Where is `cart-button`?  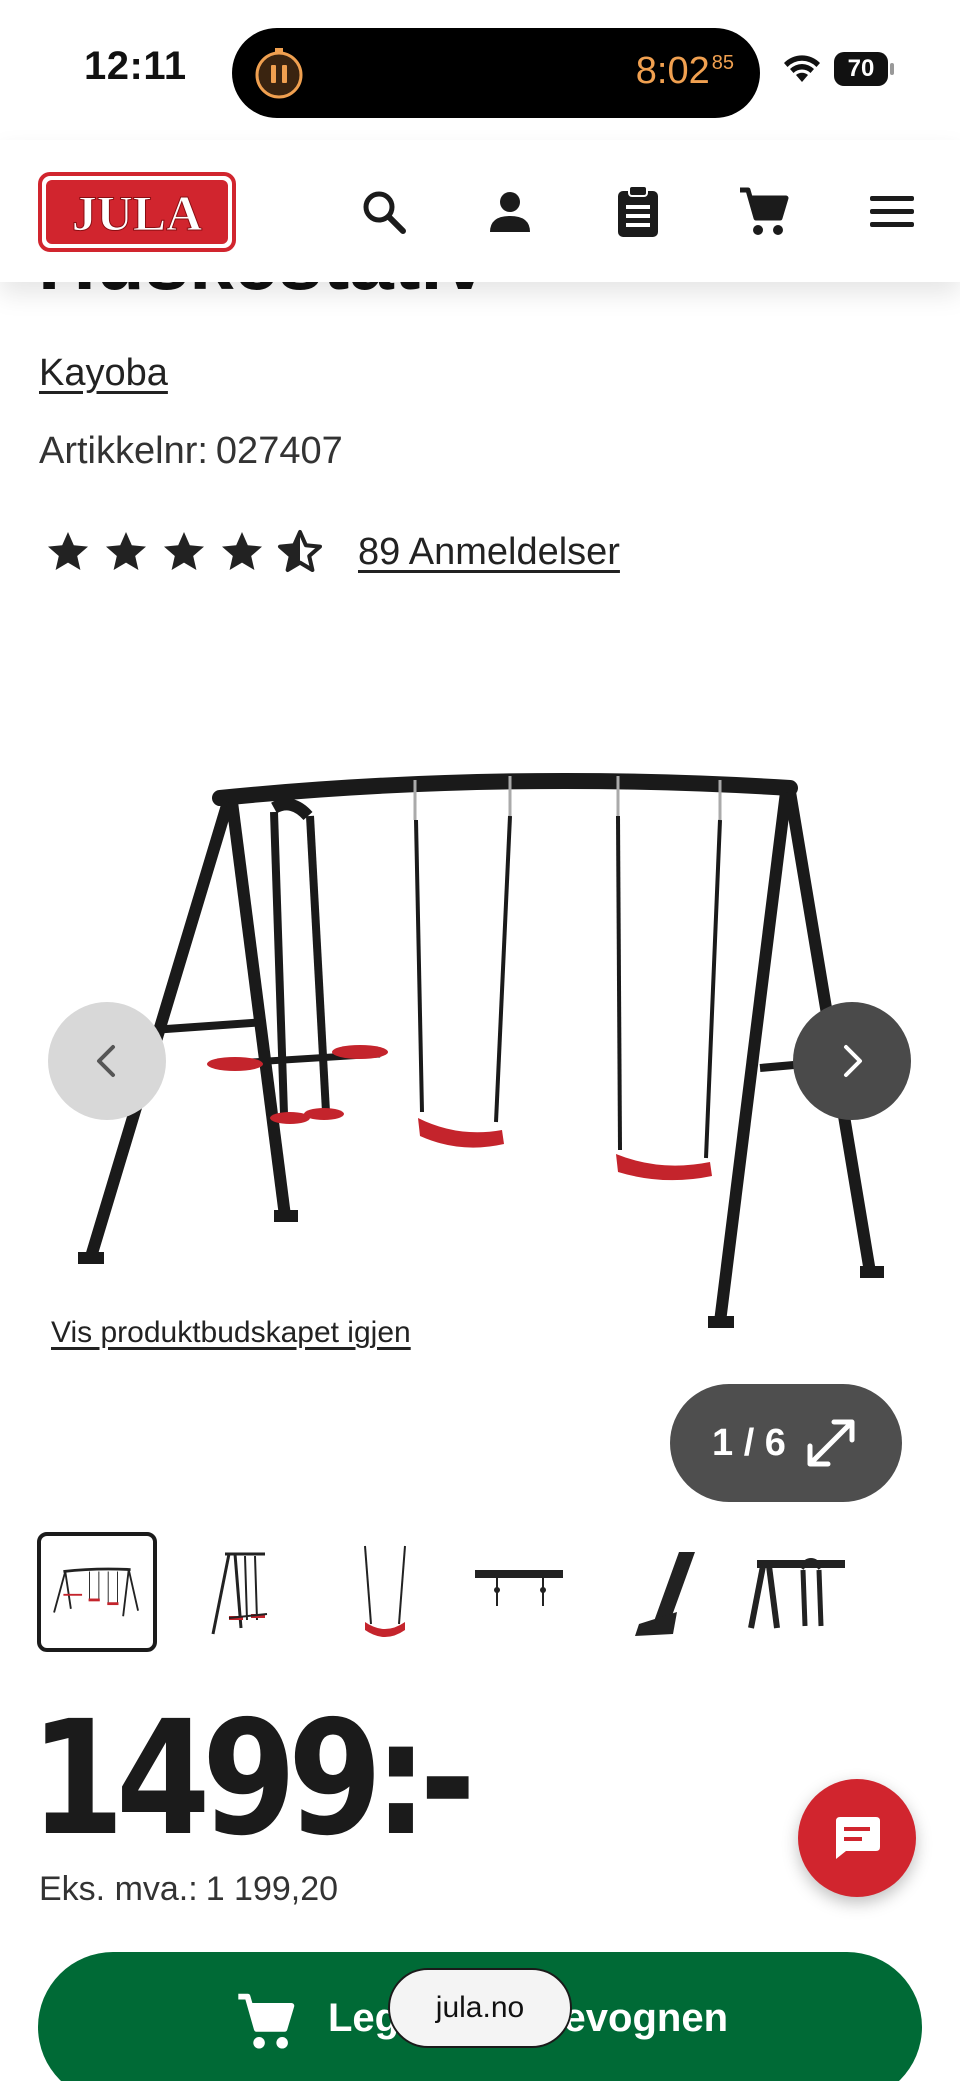 cart-button is located at coordinates (764, 212).